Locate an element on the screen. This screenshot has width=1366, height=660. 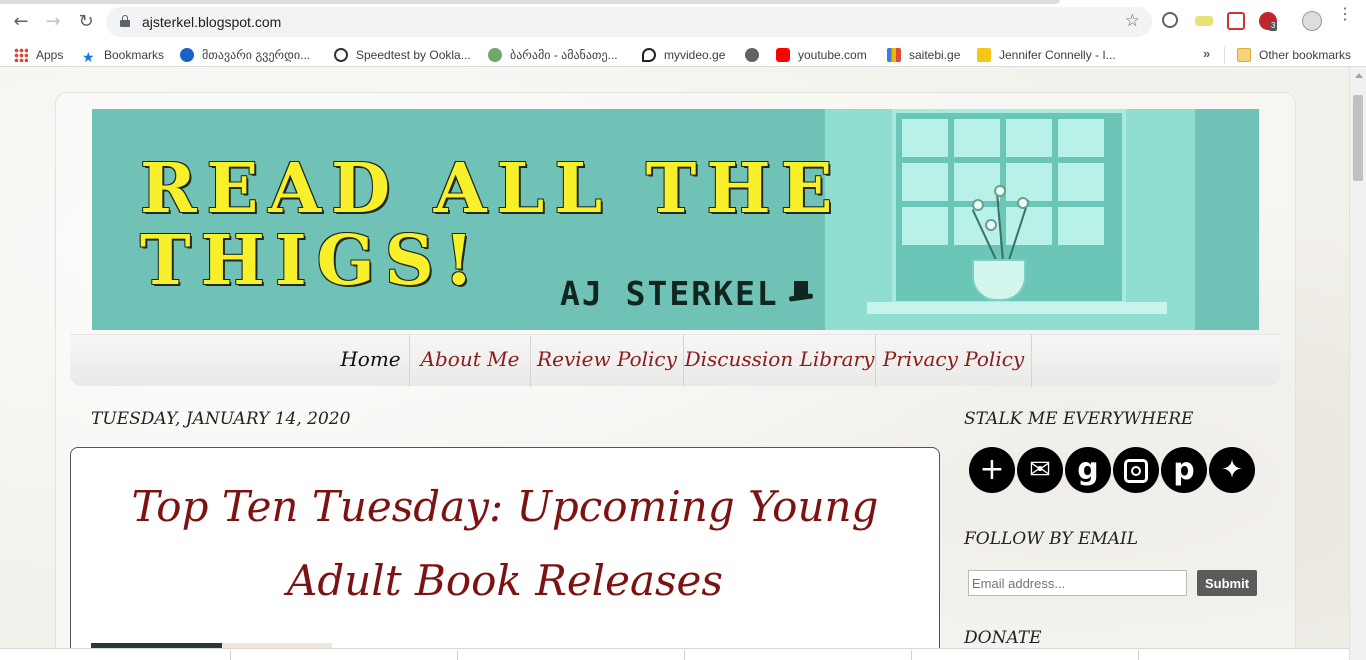
speedtest-icon is located at coordinates (341, 55).